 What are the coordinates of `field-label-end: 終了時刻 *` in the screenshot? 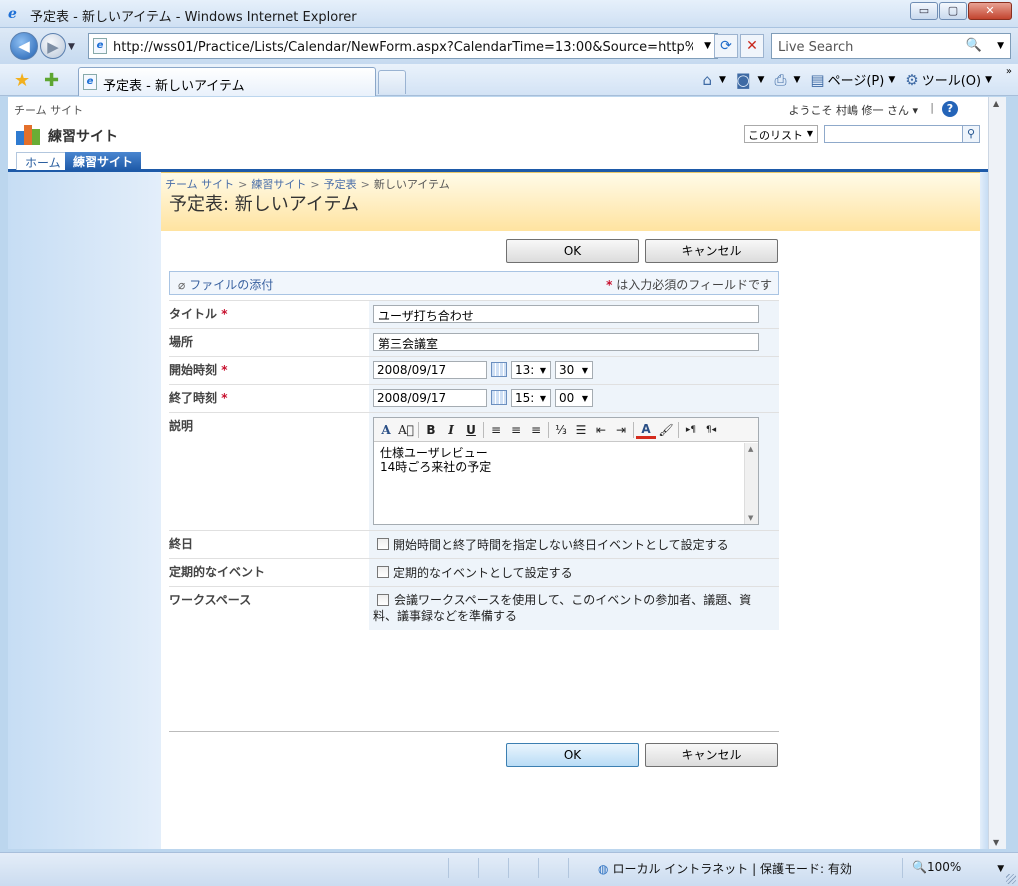 It's located at (198, 398).